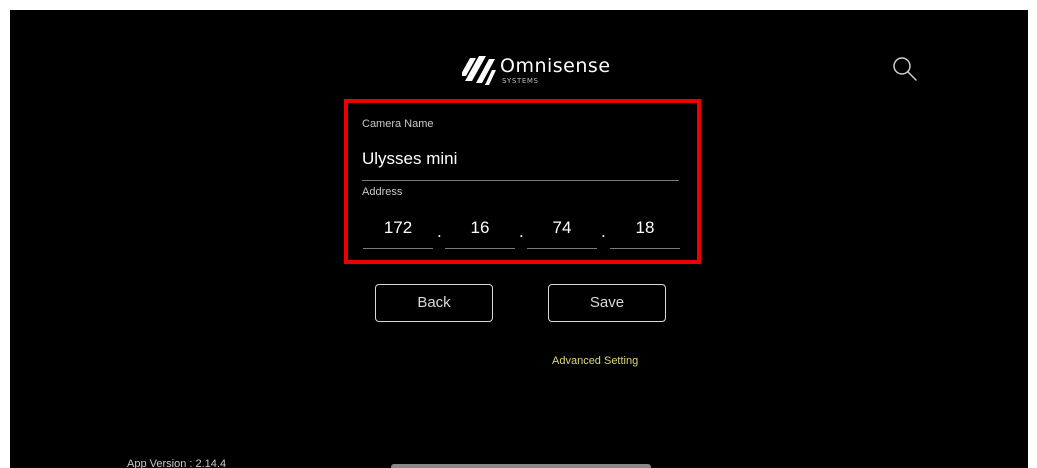 The image size is (1037, 468). I want to click on brand-name: Omnisense, so click(555, 66).